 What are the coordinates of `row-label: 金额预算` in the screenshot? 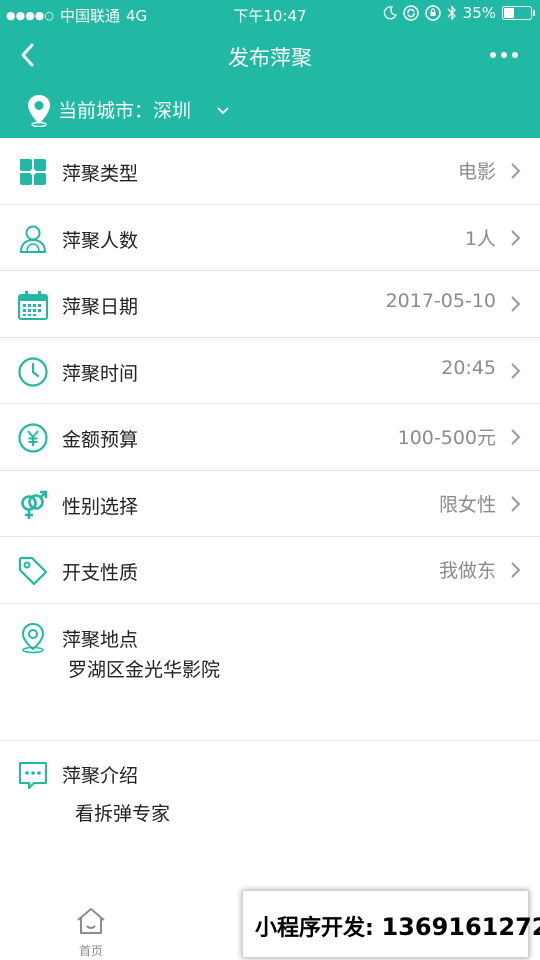 It's located at (100, 440).